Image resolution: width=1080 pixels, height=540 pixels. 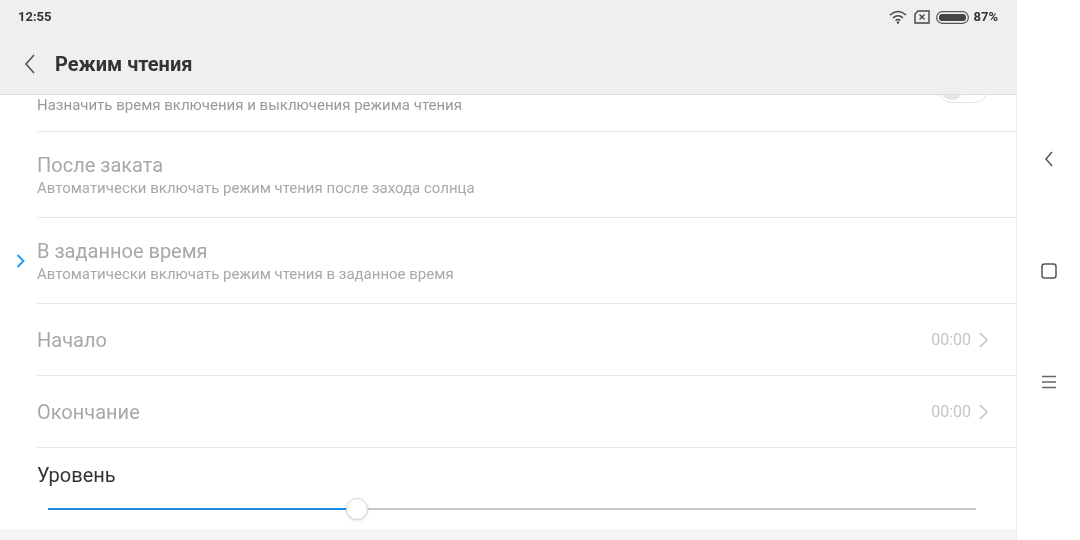 I want to click on level-slider, so click(x=512, y=509).